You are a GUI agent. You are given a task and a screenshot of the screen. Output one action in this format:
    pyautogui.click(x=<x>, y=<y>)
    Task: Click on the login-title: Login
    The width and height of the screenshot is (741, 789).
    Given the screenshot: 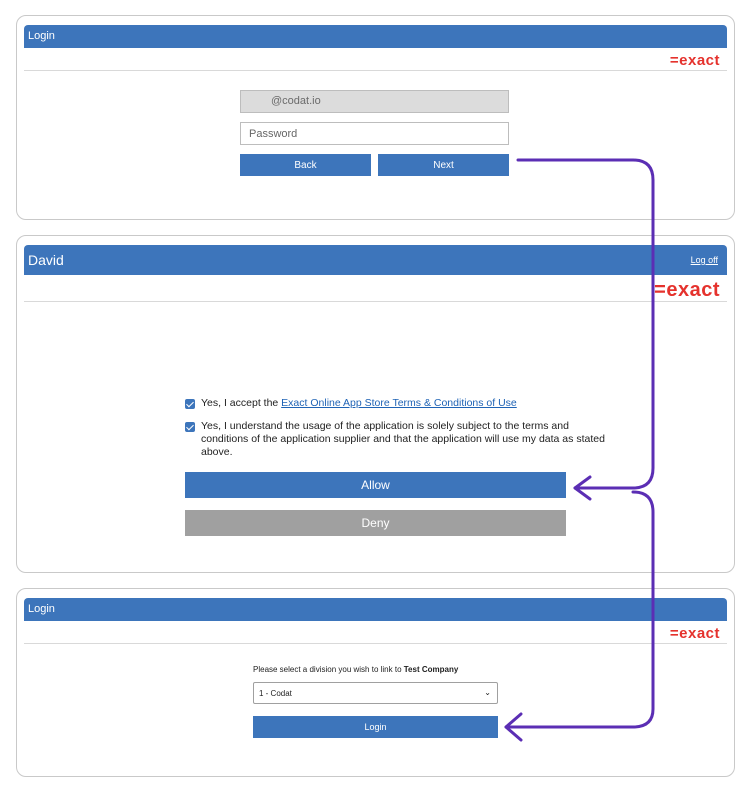 What is the action you would take?
    pyautogui.click(x=41, y=36)
    